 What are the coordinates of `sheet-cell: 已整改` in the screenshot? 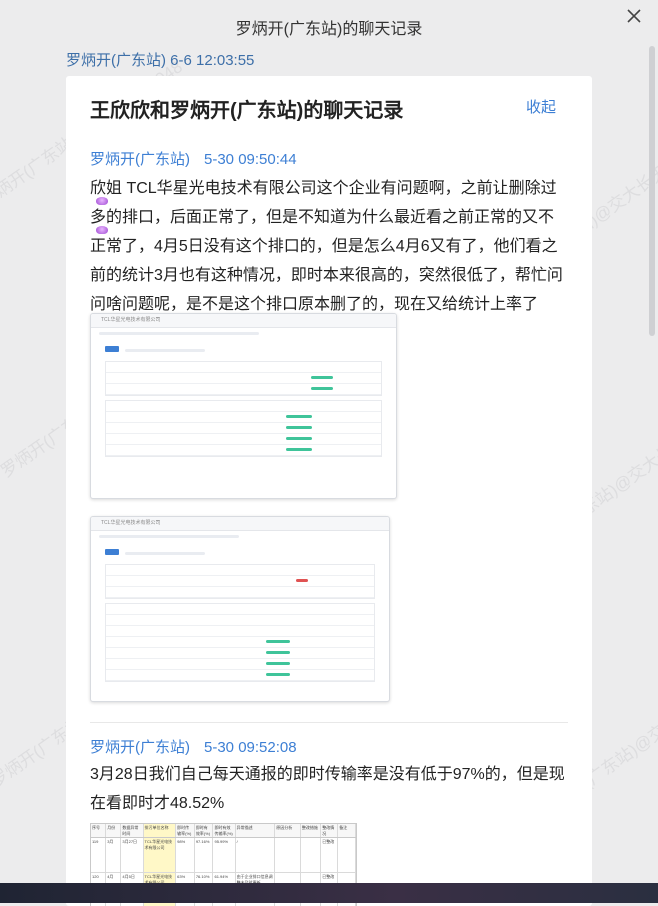 It's located at (330, 855).